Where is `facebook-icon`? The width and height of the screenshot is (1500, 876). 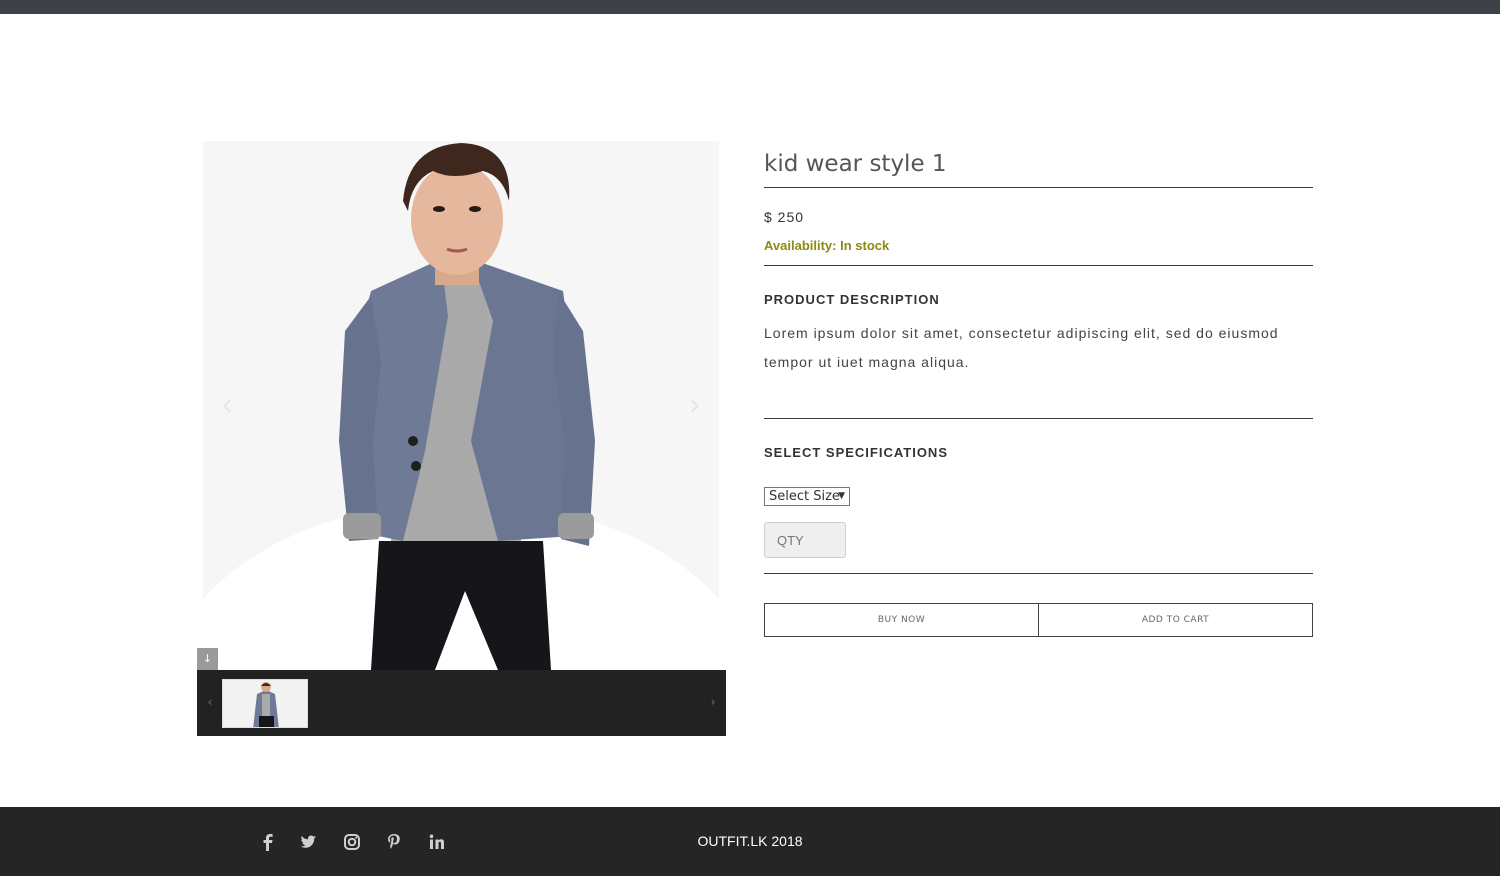 facebook-icon is located at coordinates (268, 842).